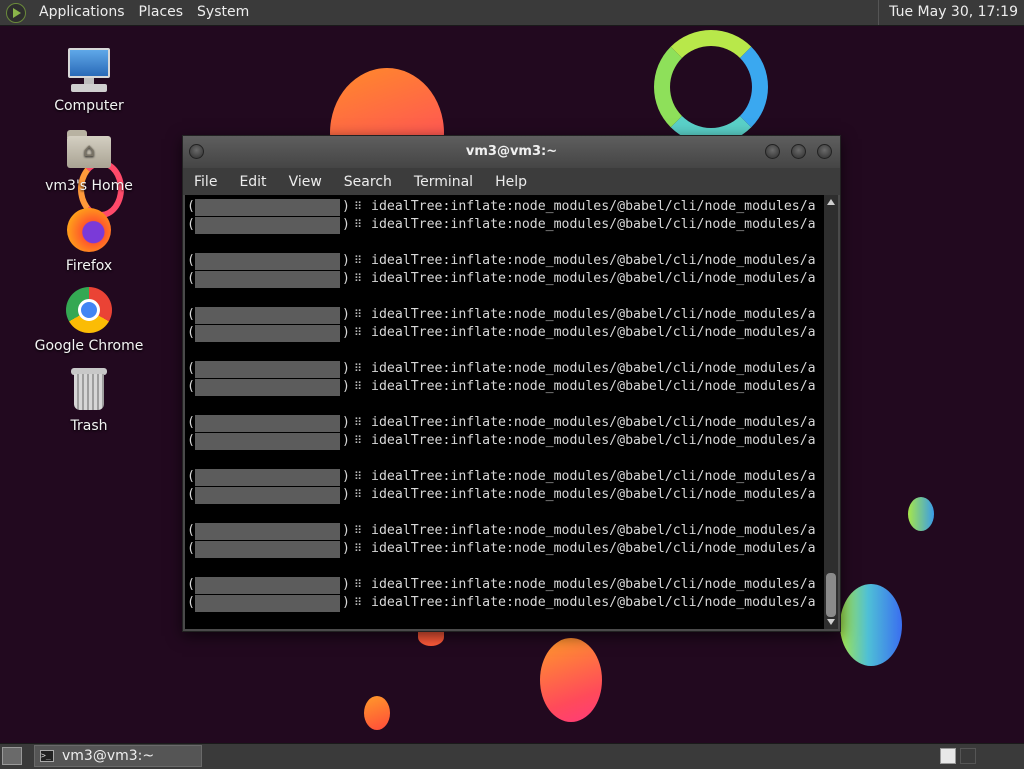  I want to click on terminal-scrollbar, so click(831, 412).